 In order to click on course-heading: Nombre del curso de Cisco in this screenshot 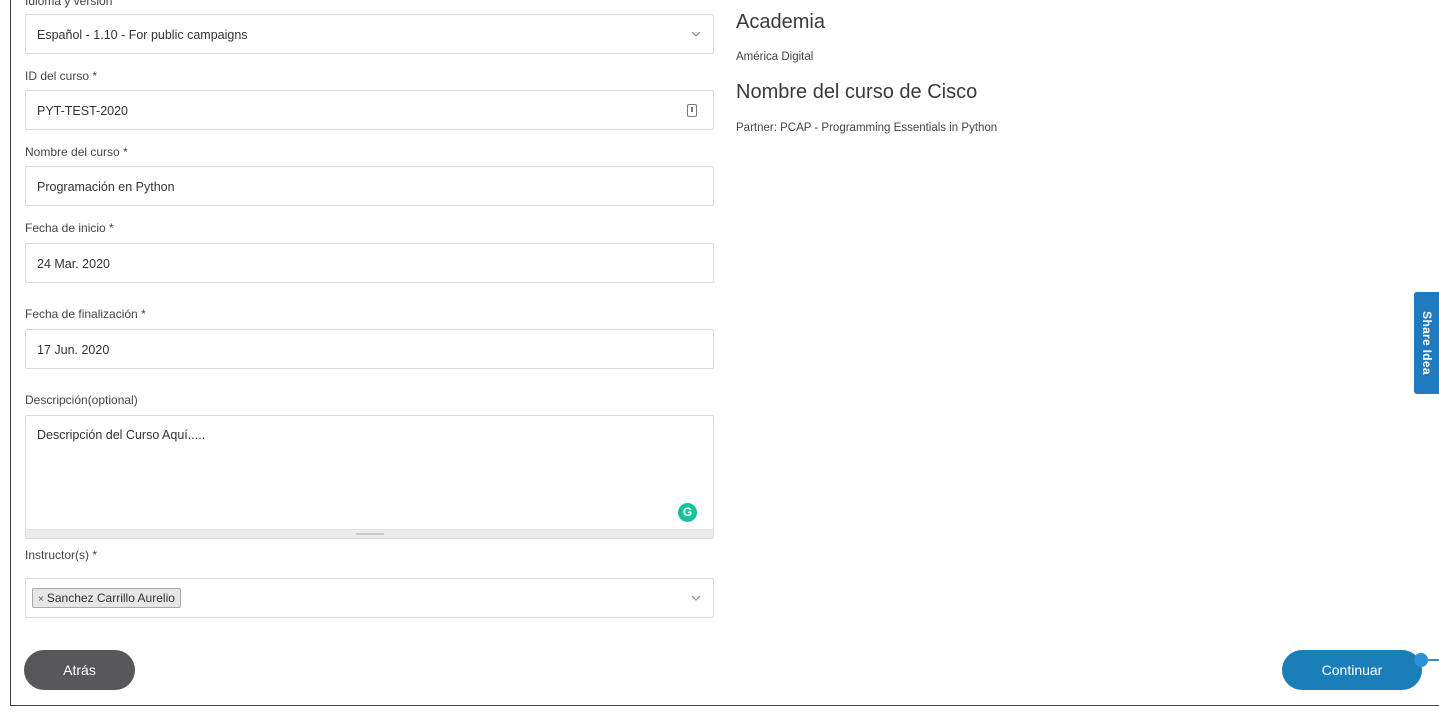, I will do `click(857, 92)`.